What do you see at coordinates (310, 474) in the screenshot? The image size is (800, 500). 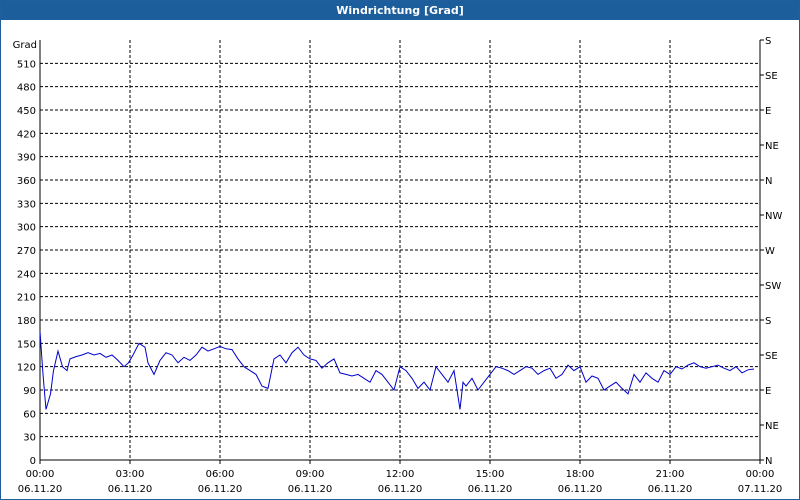 I see `x-tick-time: 09:00` at bounding box center [310, 474].